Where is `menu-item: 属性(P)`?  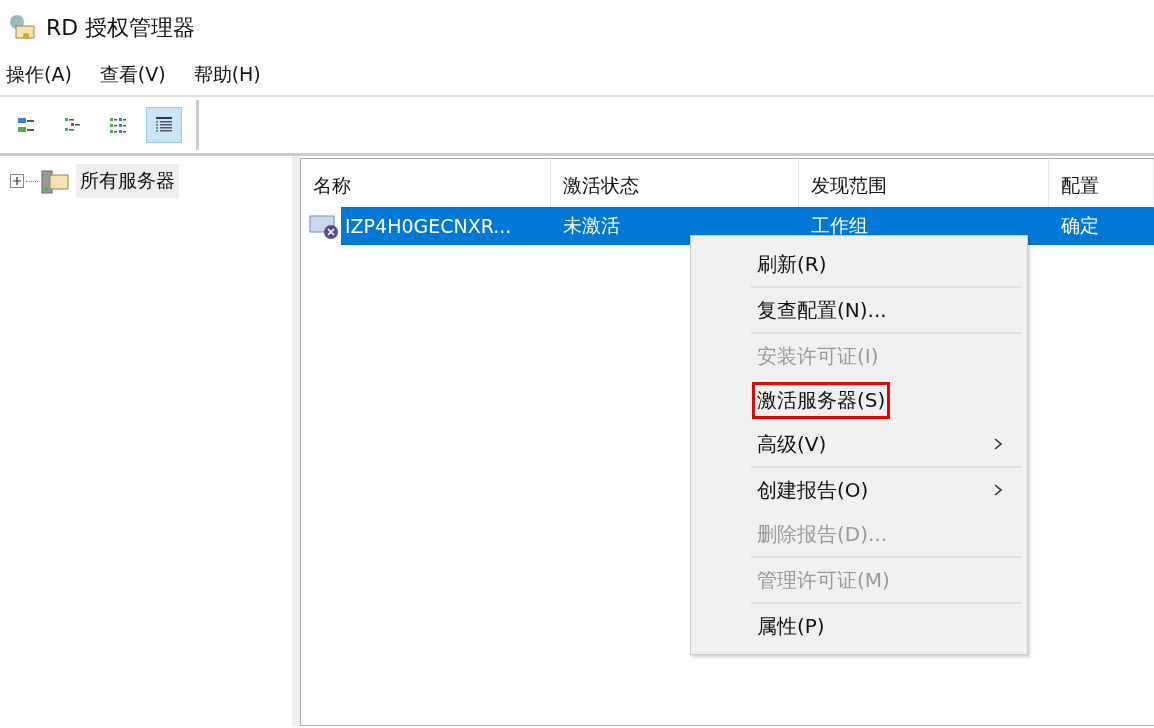 menu-item: 属性(P) is located at coordinates (859, 626).